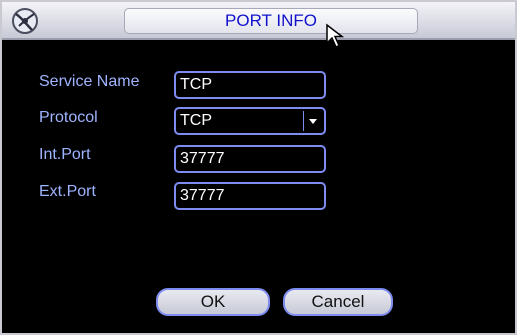 This screenshot has width=517, height=335. I want to click on int-port-field: 37777, so click(250, 159).